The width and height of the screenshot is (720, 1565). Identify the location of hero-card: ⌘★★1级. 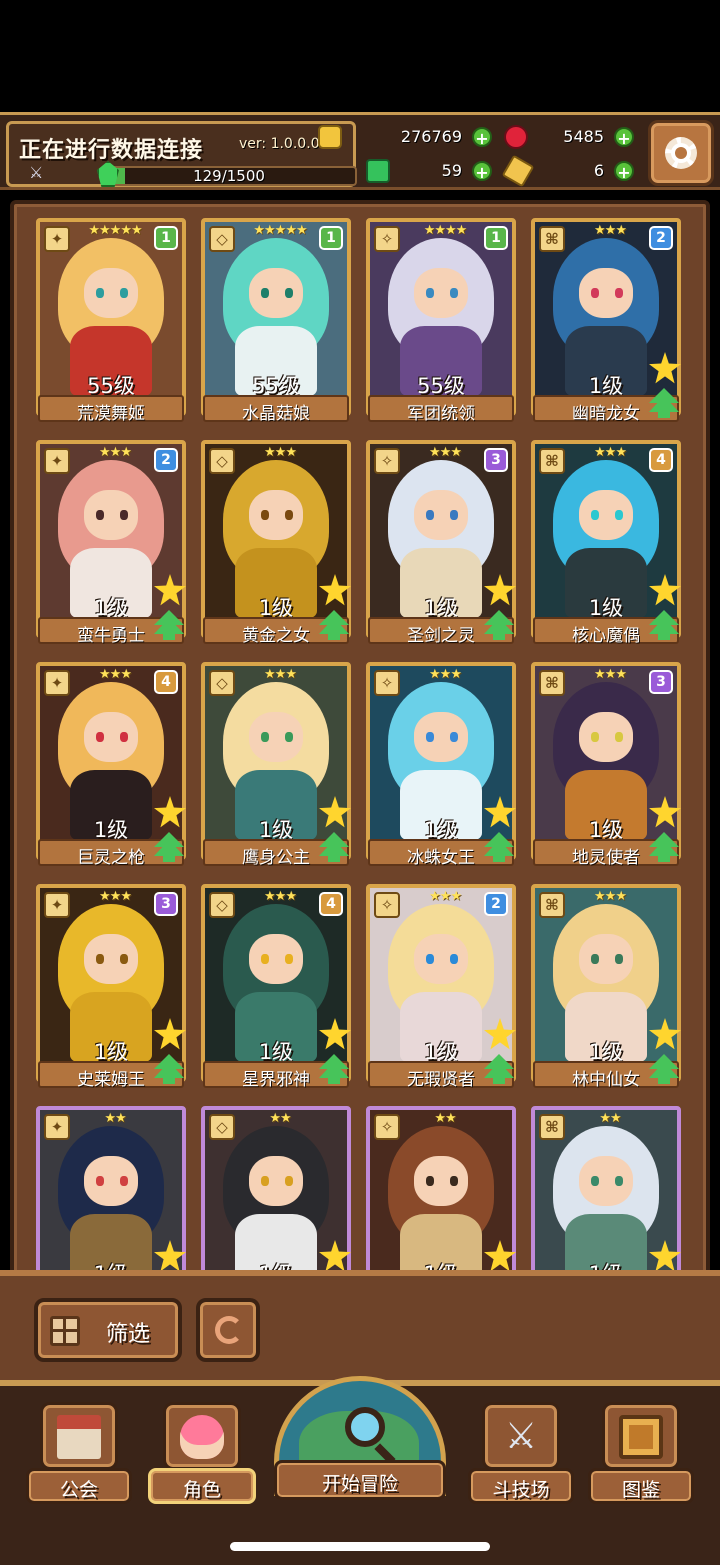
(606, 1191).